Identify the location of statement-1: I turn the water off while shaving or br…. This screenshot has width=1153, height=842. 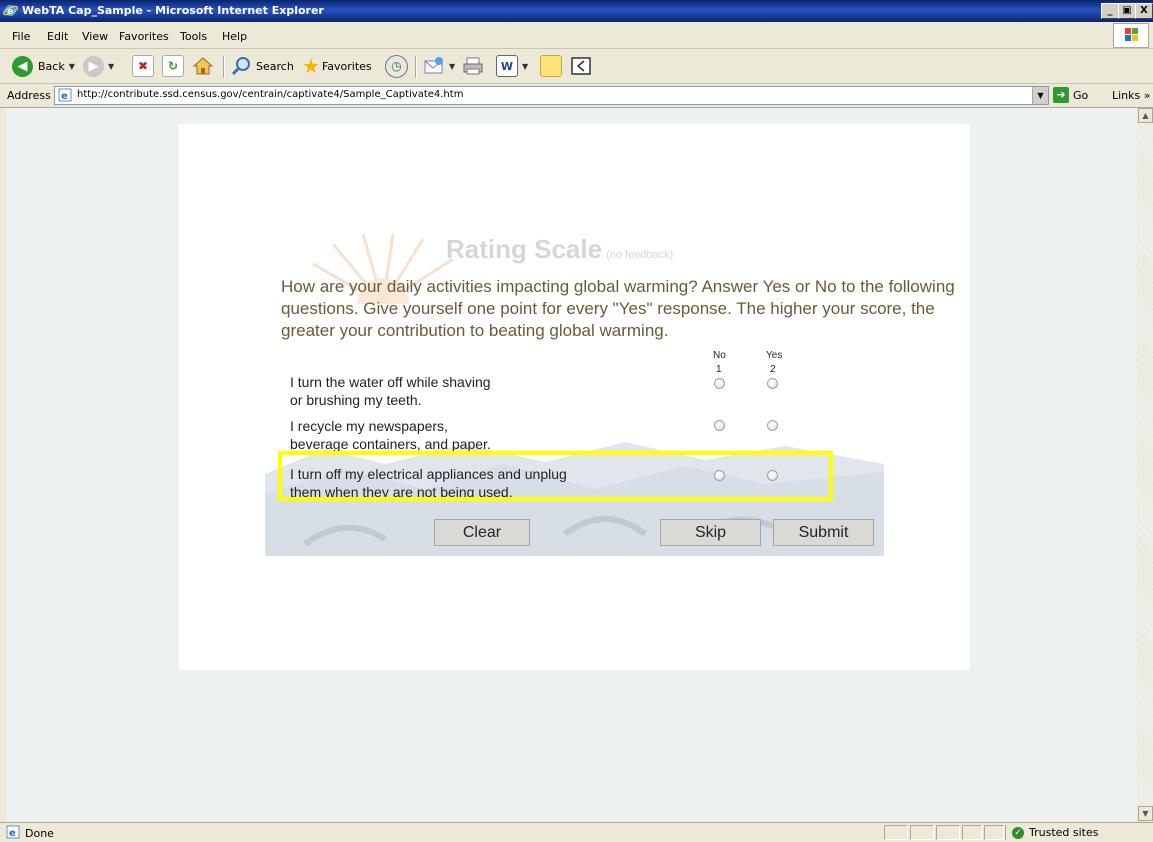
(390, 391).